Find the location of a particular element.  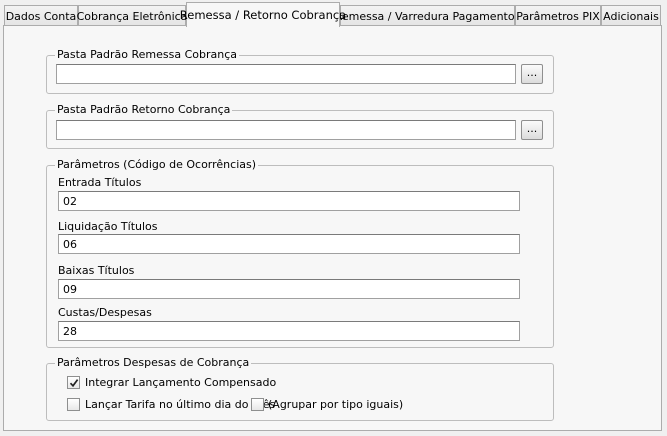

custas-despesas-label: Custas/Despesas is located at coordinates (105, 312).